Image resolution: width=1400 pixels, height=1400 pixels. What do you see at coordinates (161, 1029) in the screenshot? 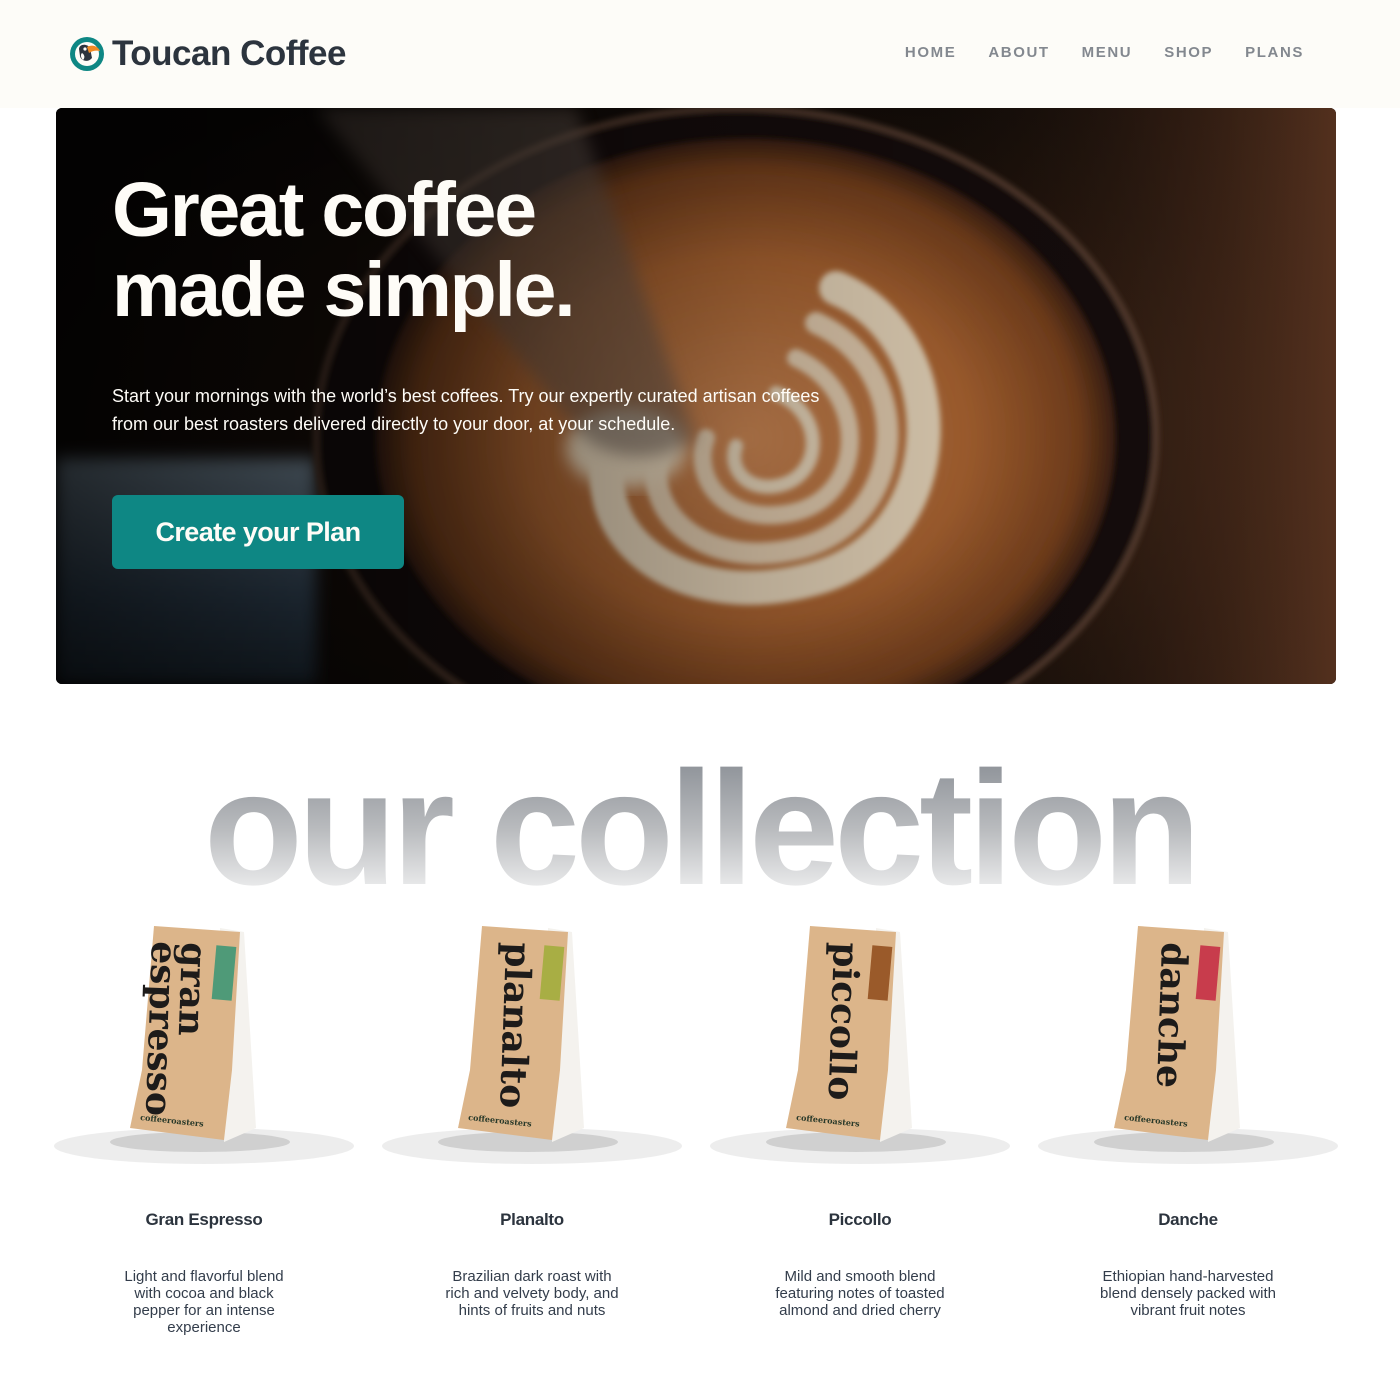
I see `bag-label-2: espresso` at bounding box center [161, 1029].